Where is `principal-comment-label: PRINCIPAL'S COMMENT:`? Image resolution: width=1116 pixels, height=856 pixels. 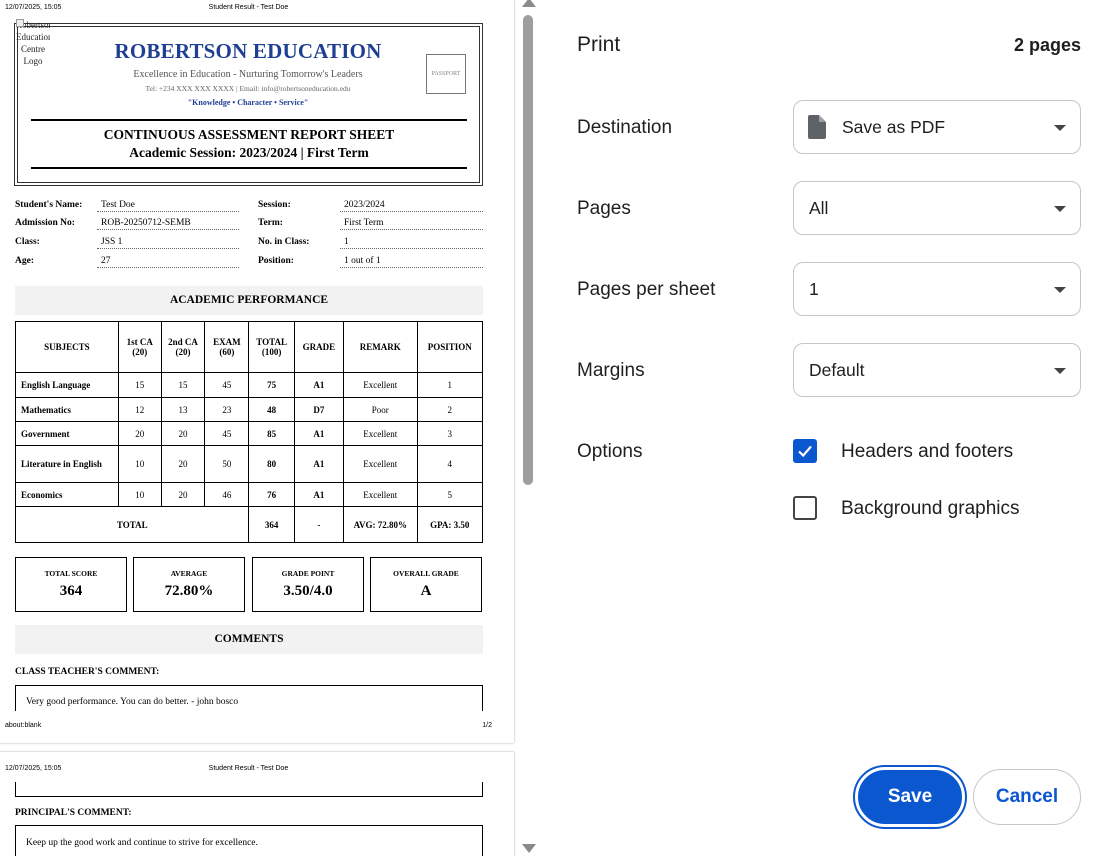
principal-comment-label: PRINCIPAL'S COMMENT: is located at coordinates (73, 813).